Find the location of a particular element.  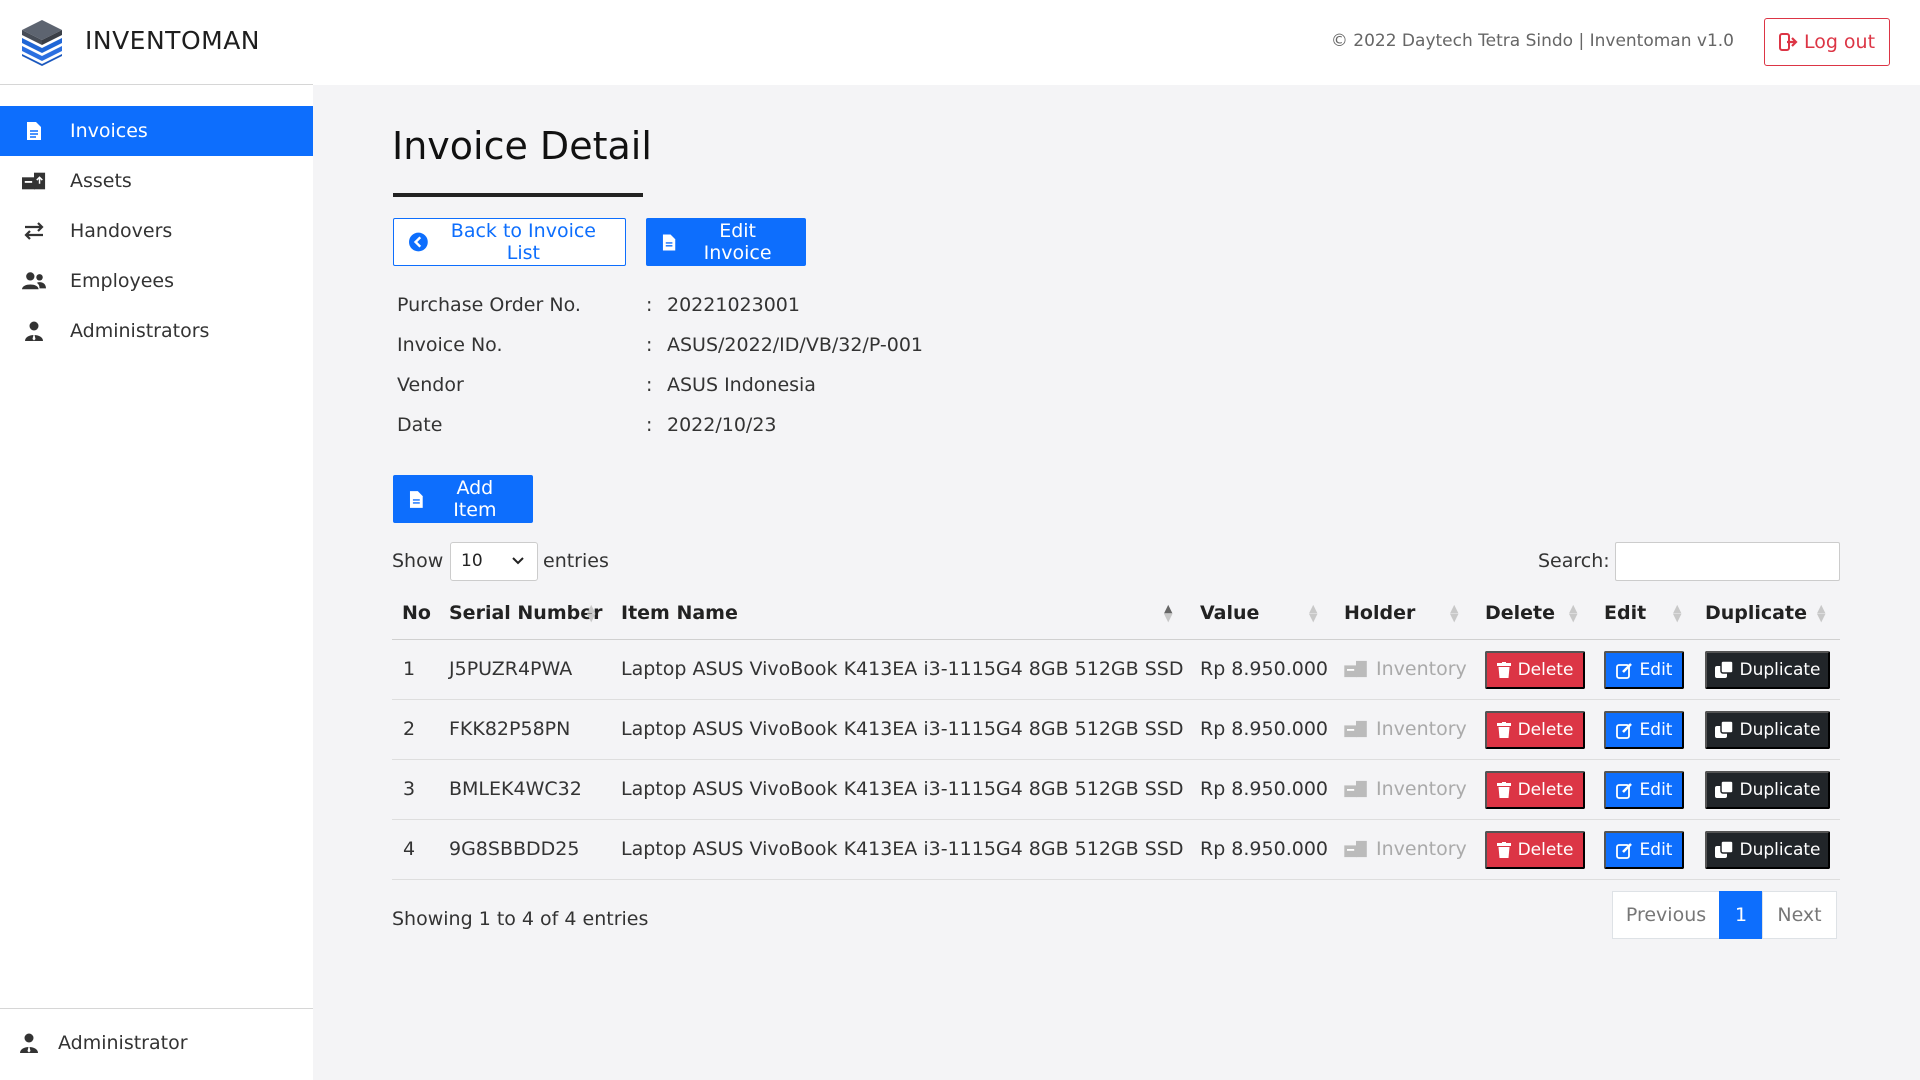

page-size-value: 10 is located at coordinates (472, 561).